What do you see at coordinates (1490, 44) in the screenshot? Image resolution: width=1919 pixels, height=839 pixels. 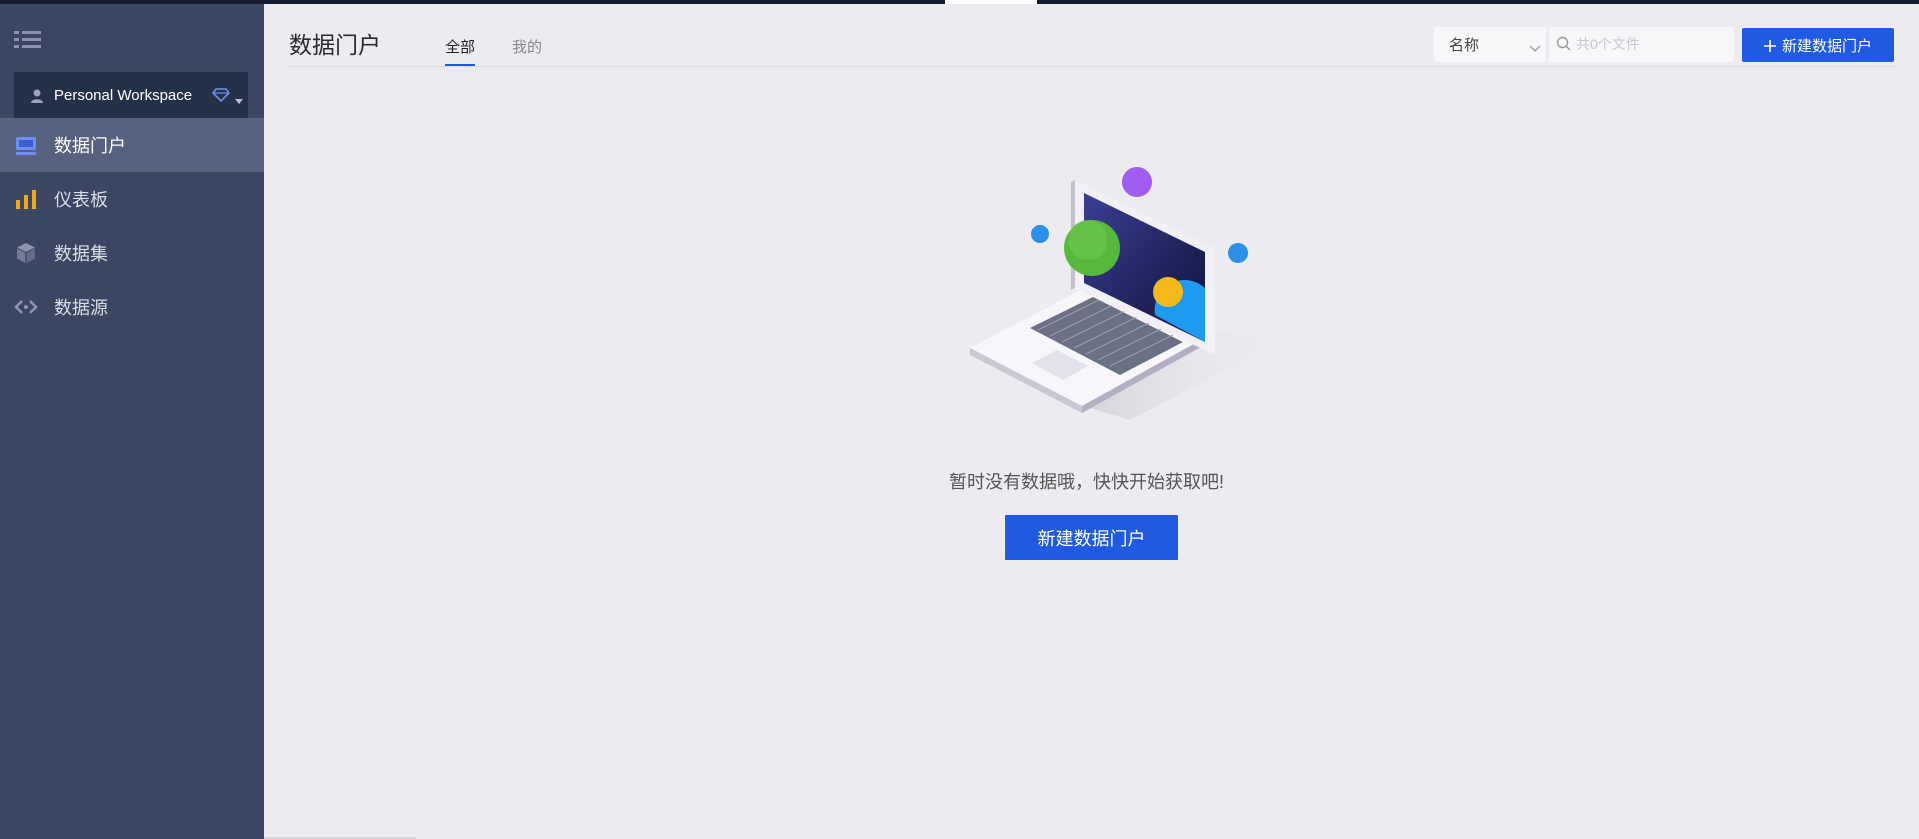 I see `sort-select: 名称` at bounding box center [1490, 44].